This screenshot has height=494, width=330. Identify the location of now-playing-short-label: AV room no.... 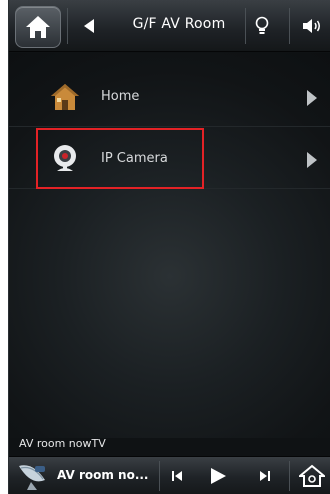
(103, 475).